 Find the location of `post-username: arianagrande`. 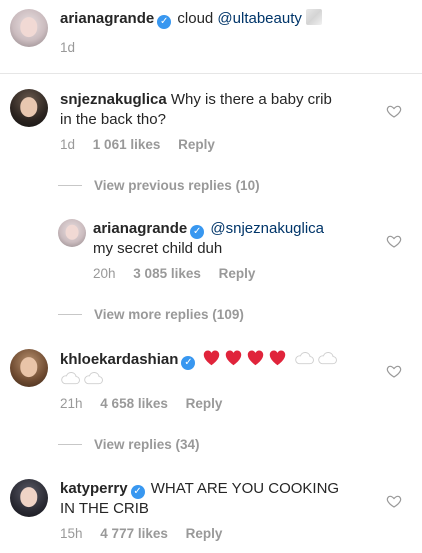

post-username: arianagrande is located at coordinates (107, 18).